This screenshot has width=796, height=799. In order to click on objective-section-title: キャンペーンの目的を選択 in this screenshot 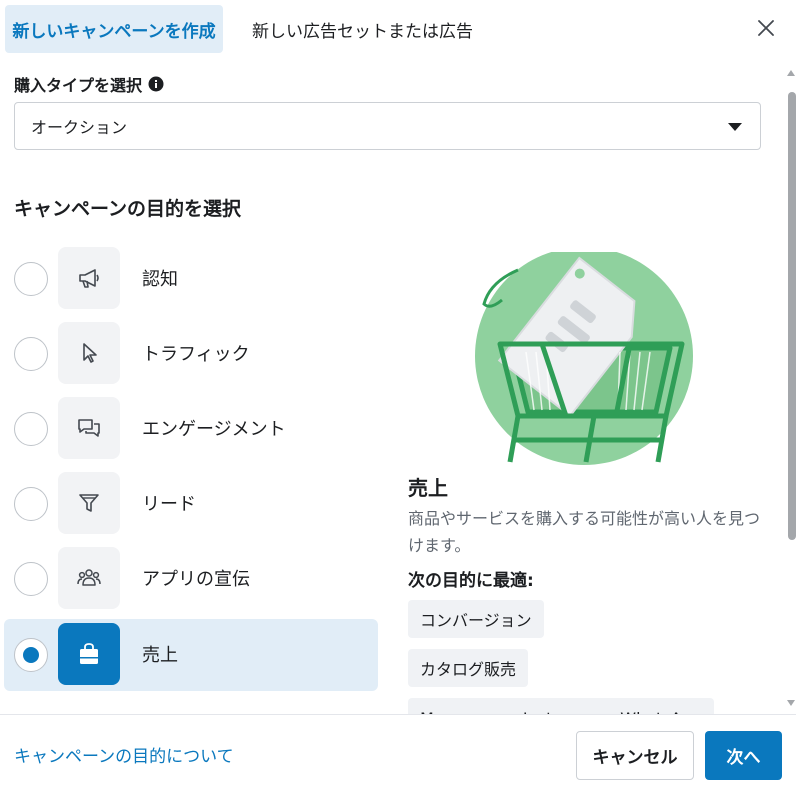, I will do `click(128, 209)`.